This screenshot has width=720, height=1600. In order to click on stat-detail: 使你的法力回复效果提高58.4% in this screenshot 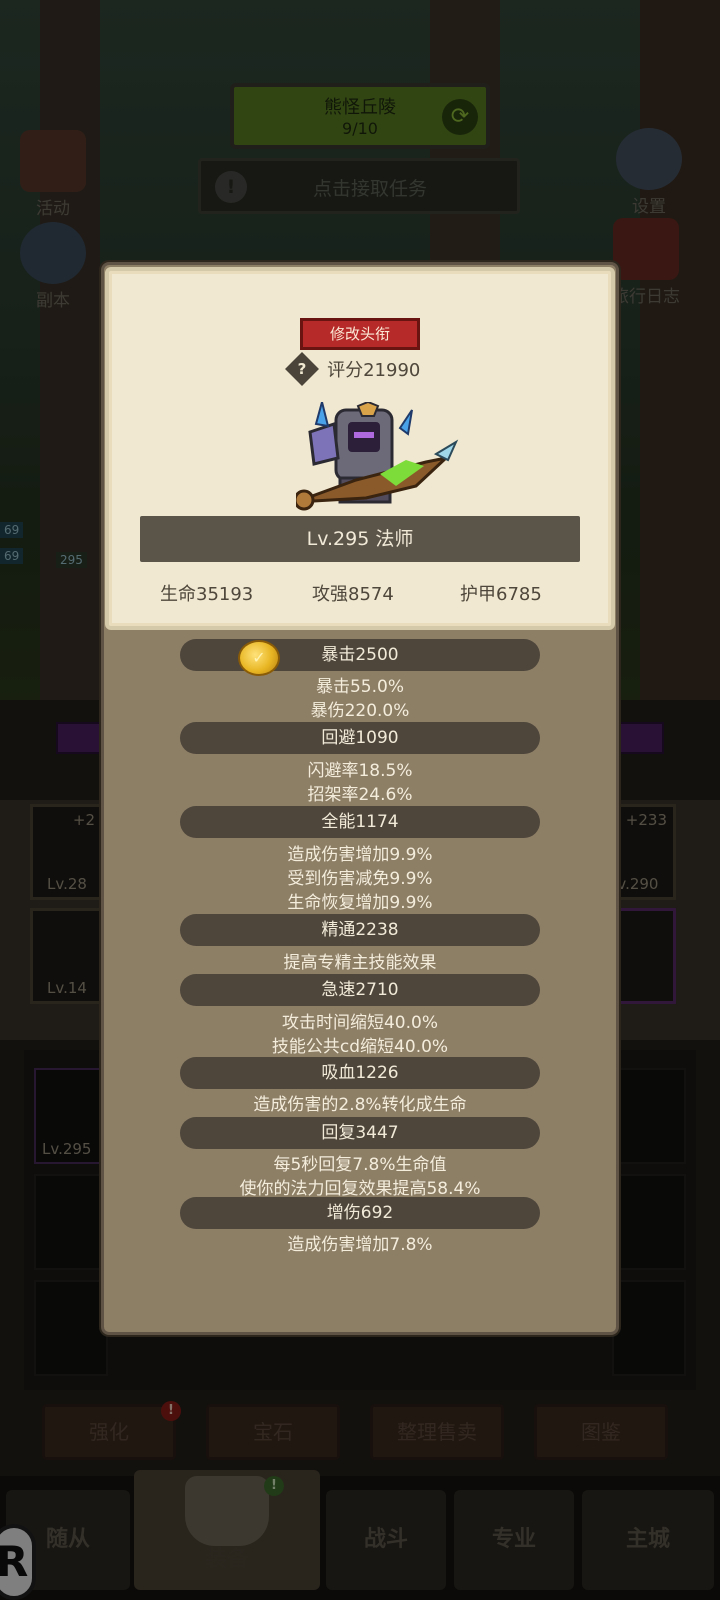, I will do `click(360, 1189)`.